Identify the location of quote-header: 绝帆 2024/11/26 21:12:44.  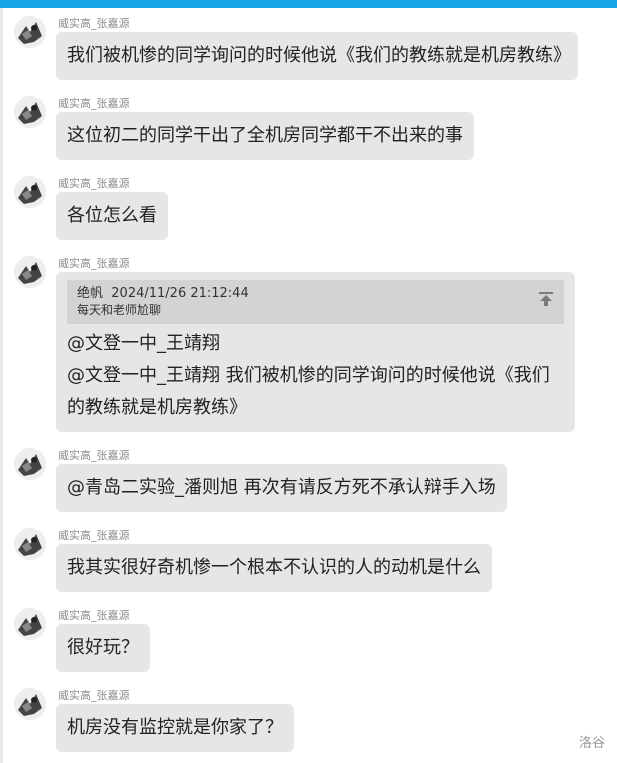
(302, 293).